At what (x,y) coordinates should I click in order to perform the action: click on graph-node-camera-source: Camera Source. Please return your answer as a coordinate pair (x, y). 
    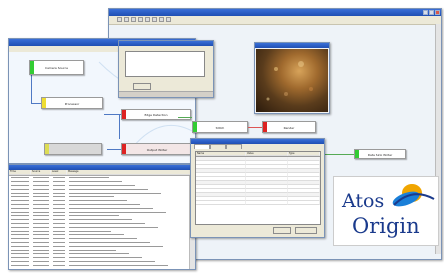
    Looking at the image, I should click on (56, 67).